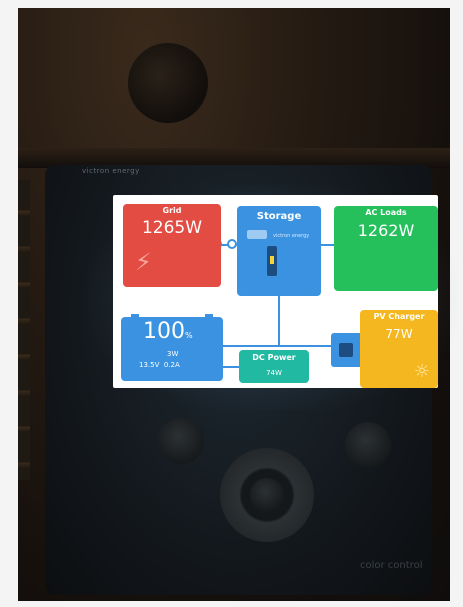 This screenshot has width=463, height=607. What do you see at coordinates (111, 171) in the screenshot?
I see `device-brand-label: victron energy` at bounding box center [111, 171].